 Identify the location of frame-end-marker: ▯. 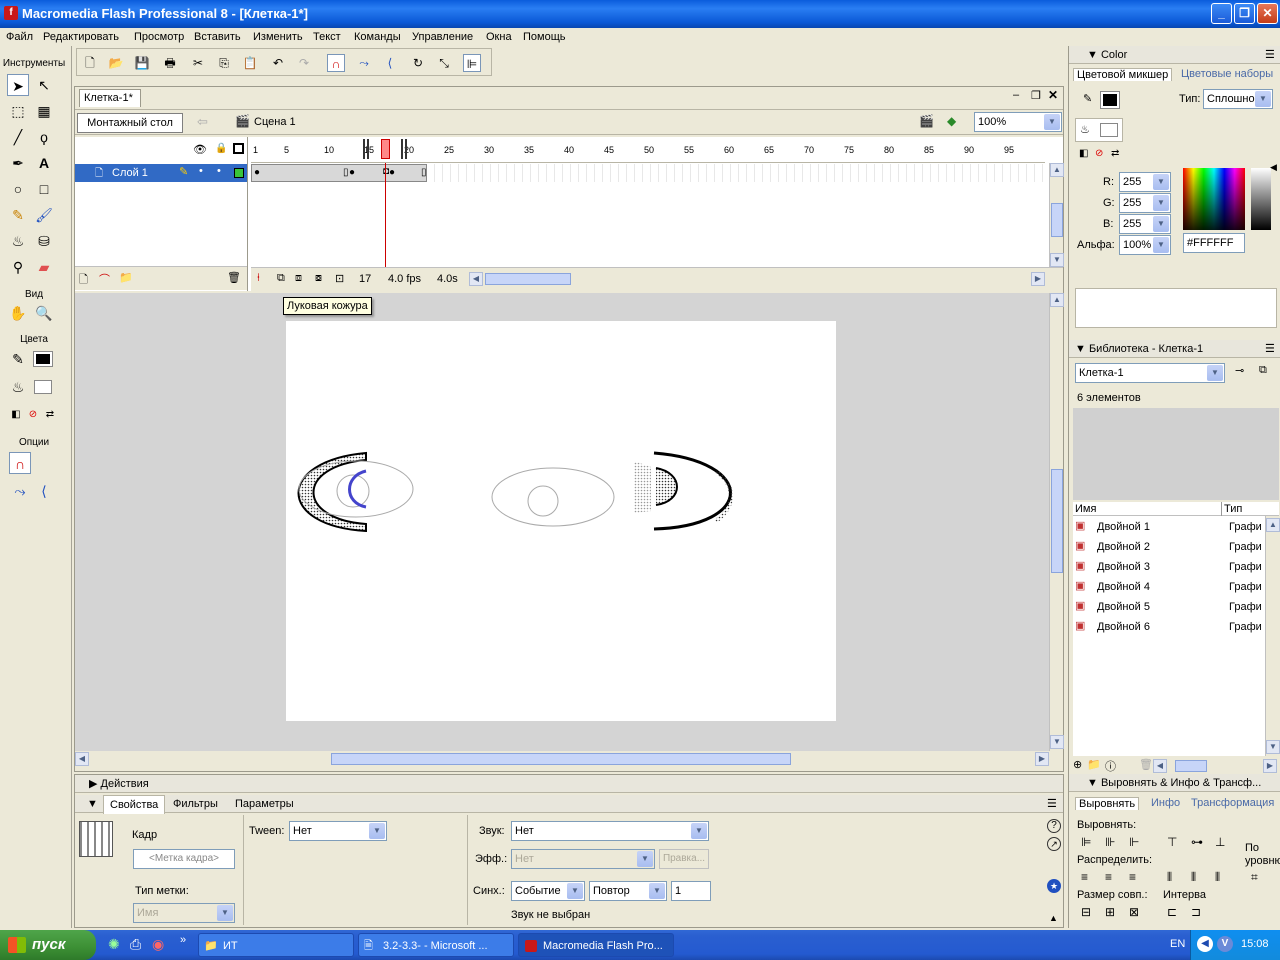
(346, 172).